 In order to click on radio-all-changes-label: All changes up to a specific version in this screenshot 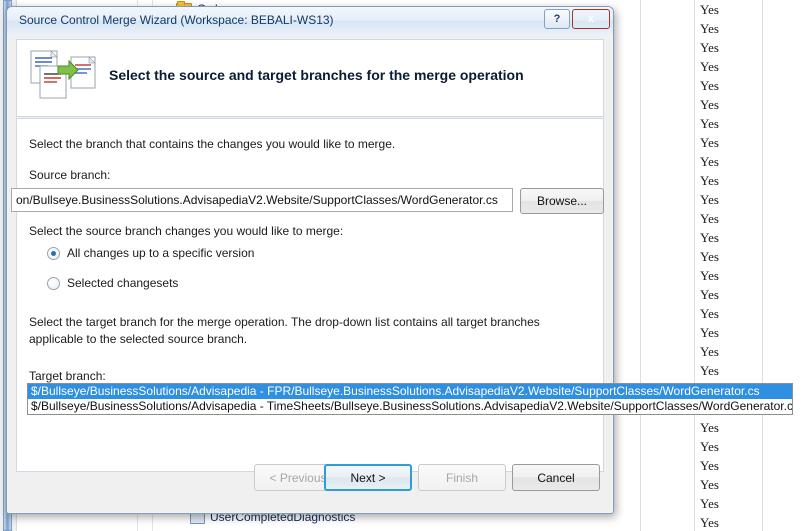, I will do `click(161, 253)`.